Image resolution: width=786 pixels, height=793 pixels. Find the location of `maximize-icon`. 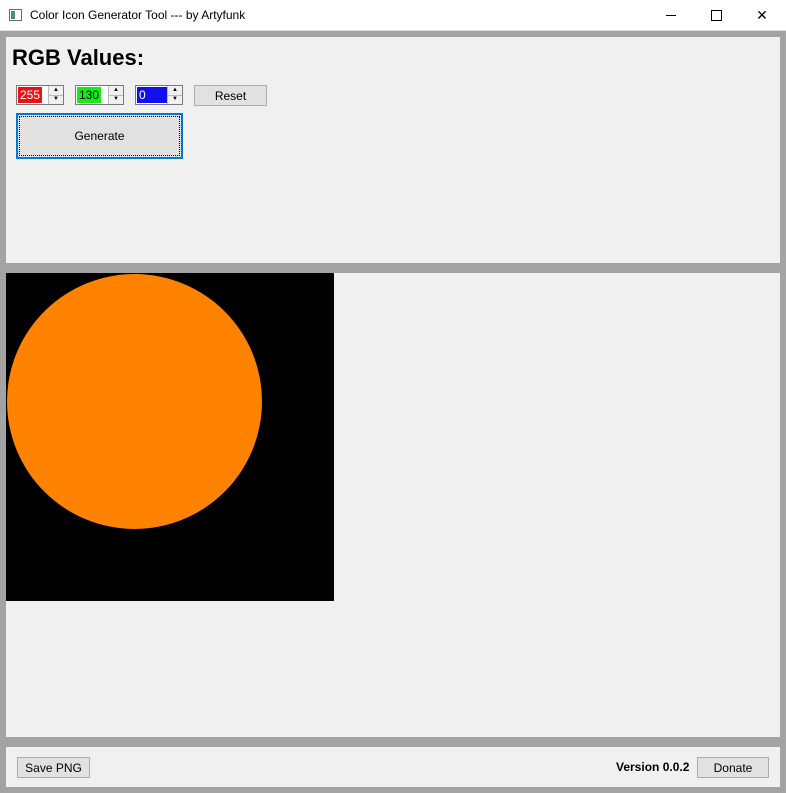

maximize-icon is located at coordinates (716, 15).